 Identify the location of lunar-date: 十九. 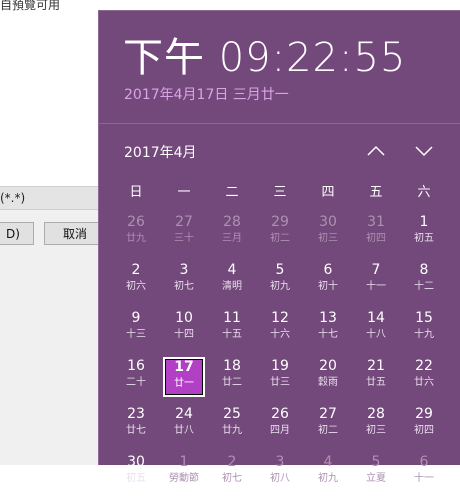
(424, 334).